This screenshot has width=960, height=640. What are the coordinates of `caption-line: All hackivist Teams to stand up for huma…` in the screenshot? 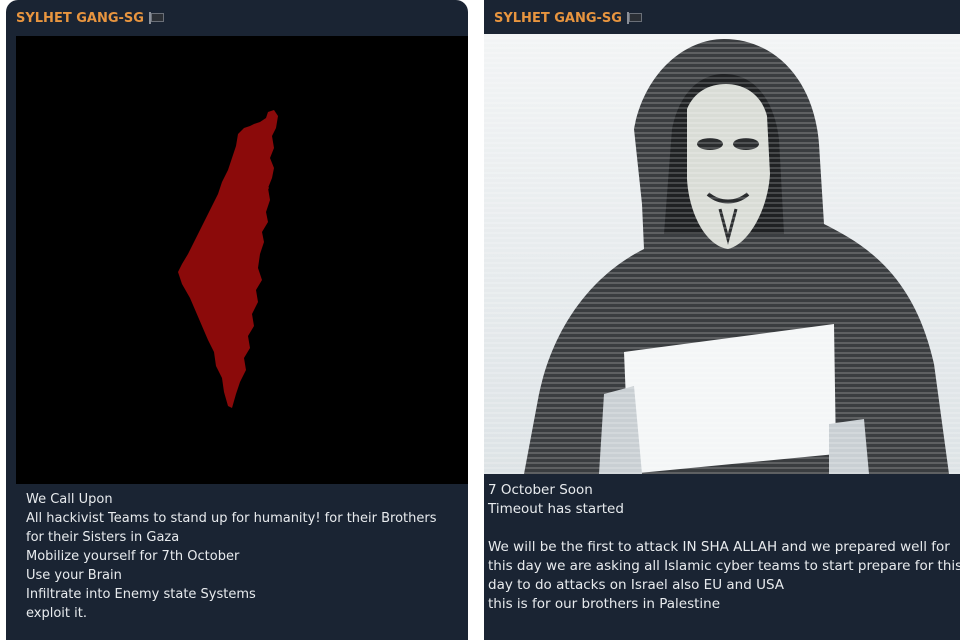 It's located at (231, 518).